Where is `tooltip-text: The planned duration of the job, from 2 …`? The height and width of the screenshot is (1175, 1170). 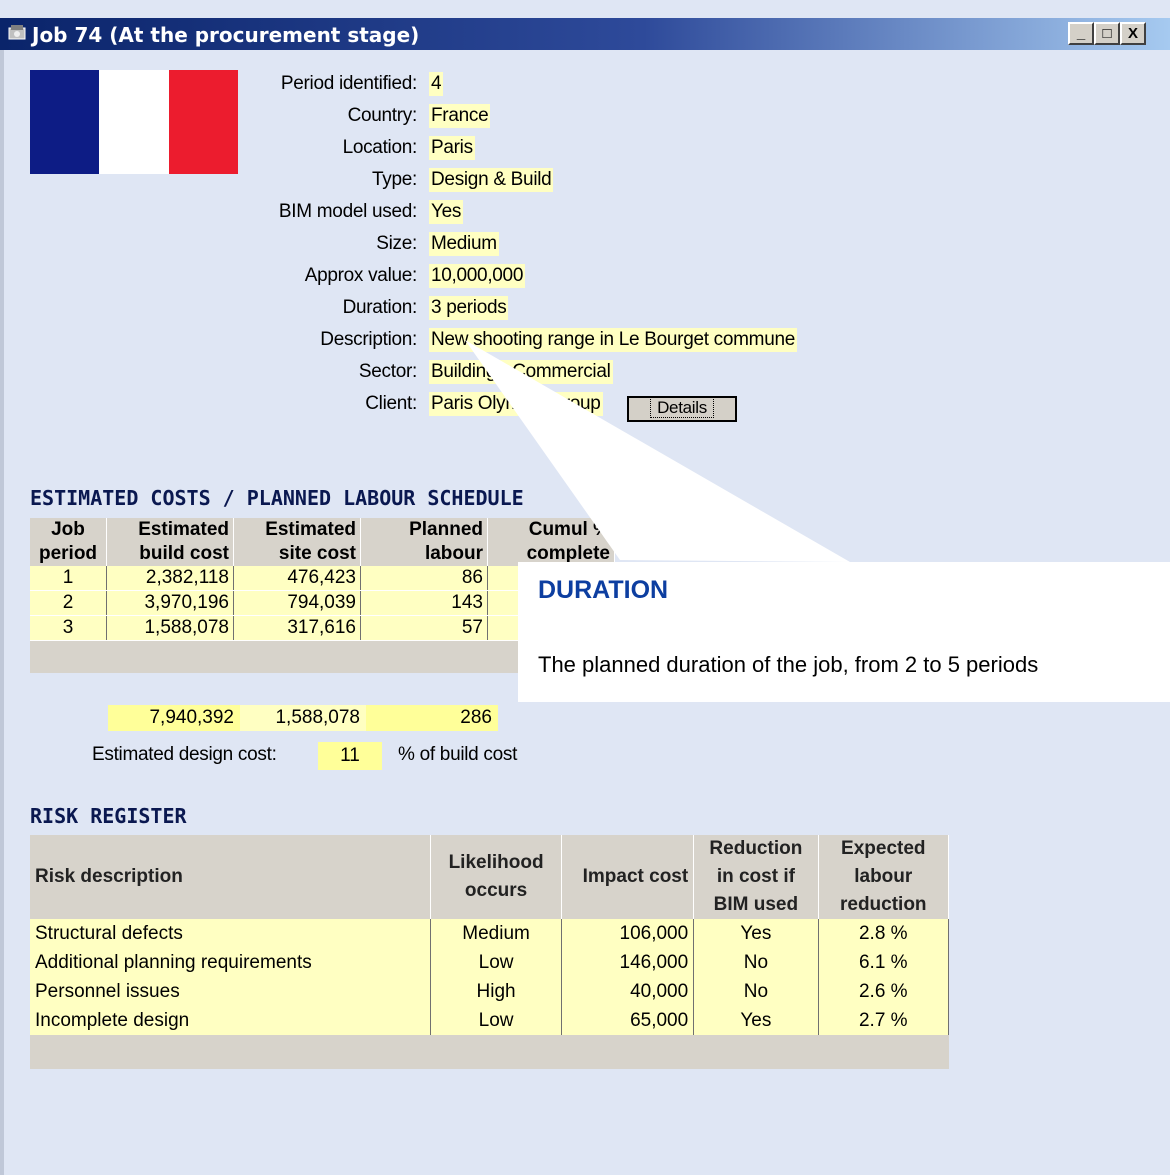
tooltip-text: The planned duration of the job, from 2 … is located at coordinates (788, 664).